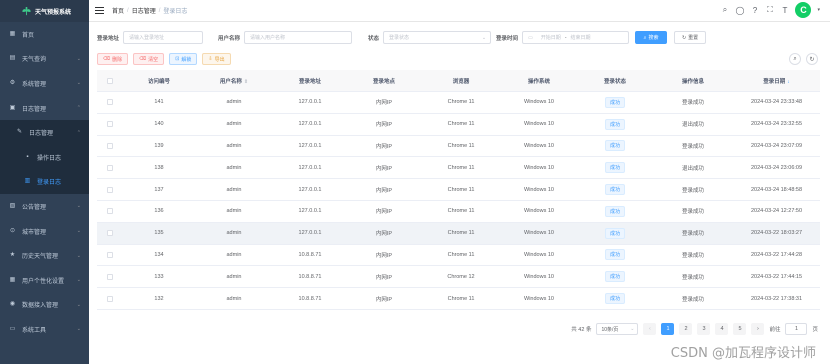 The height and width of the screenshot is (364, 830). Describe the element at coordinates (617, 329) in the screenshot. I see `page-size-select: 10条/页 ⌄` at that location.